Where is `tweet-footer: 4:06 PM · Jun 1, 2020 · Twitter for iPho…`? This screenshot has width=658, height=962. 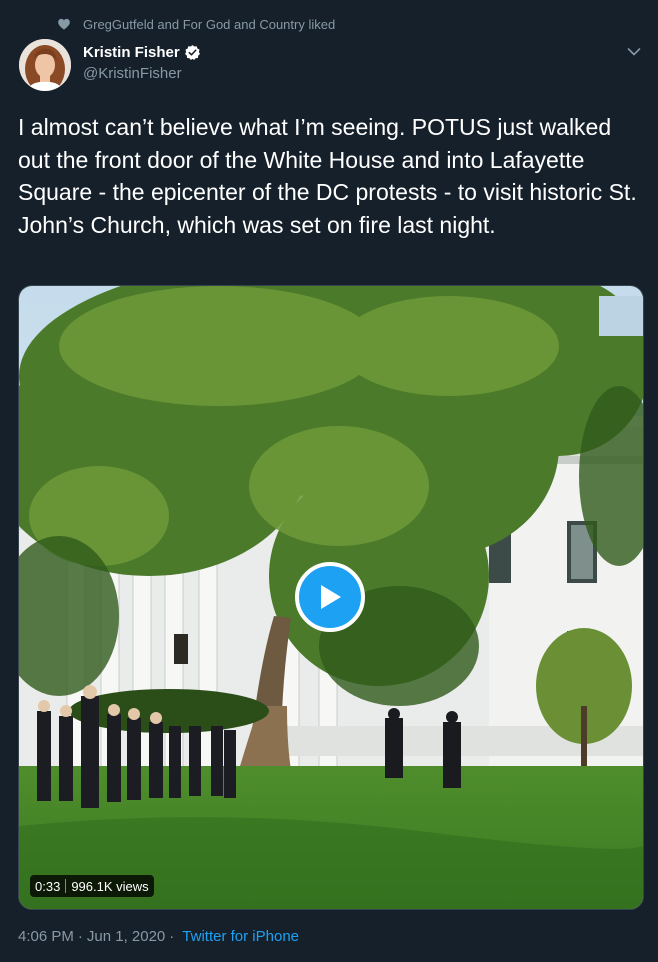 tweet-footer: 4:06 PM · Jun 1, 2020 · Twitter for iPho… is located at coordinates (158, 936).